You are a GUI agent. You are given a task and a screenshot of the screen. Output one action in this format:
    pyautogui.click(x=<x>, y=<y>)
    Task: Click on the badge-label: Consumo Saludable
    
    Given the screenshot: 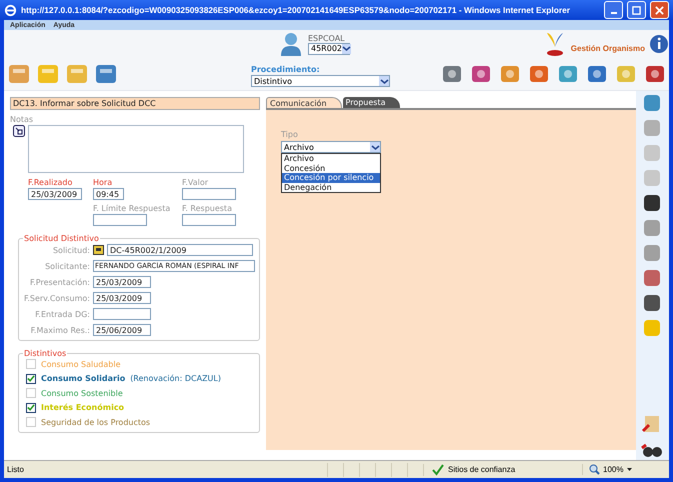 What is the action you would take?
    pyautogui.click(x=80, y=364)
    